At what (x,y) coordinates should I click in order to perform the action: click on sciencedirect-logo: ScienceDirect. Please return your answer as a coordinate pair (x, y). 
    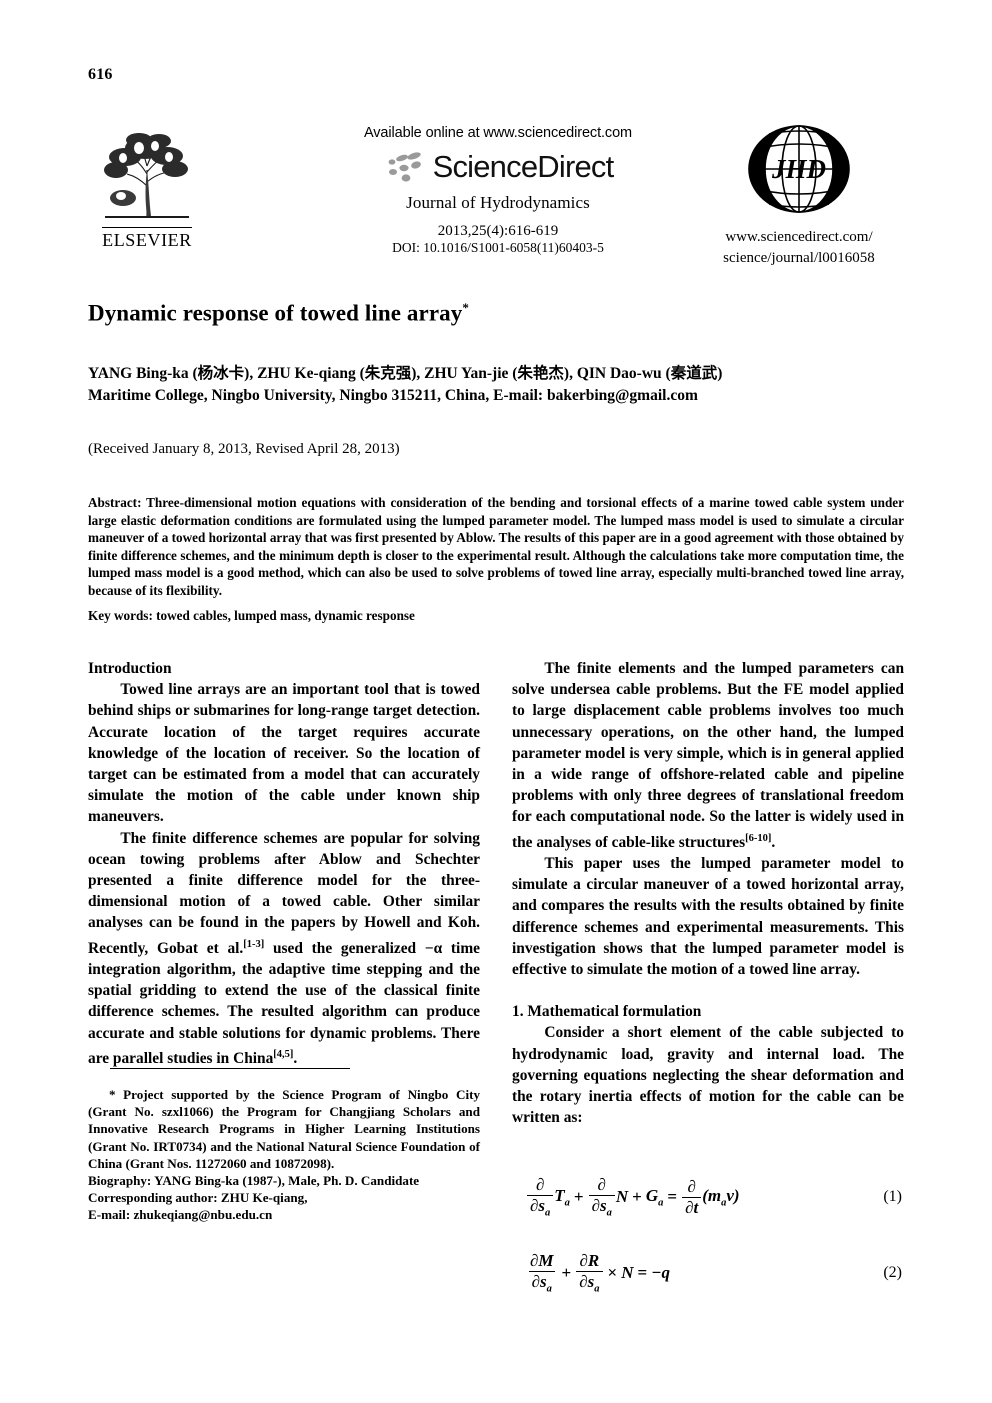
    Looking at the image, I should click on (498, 167).